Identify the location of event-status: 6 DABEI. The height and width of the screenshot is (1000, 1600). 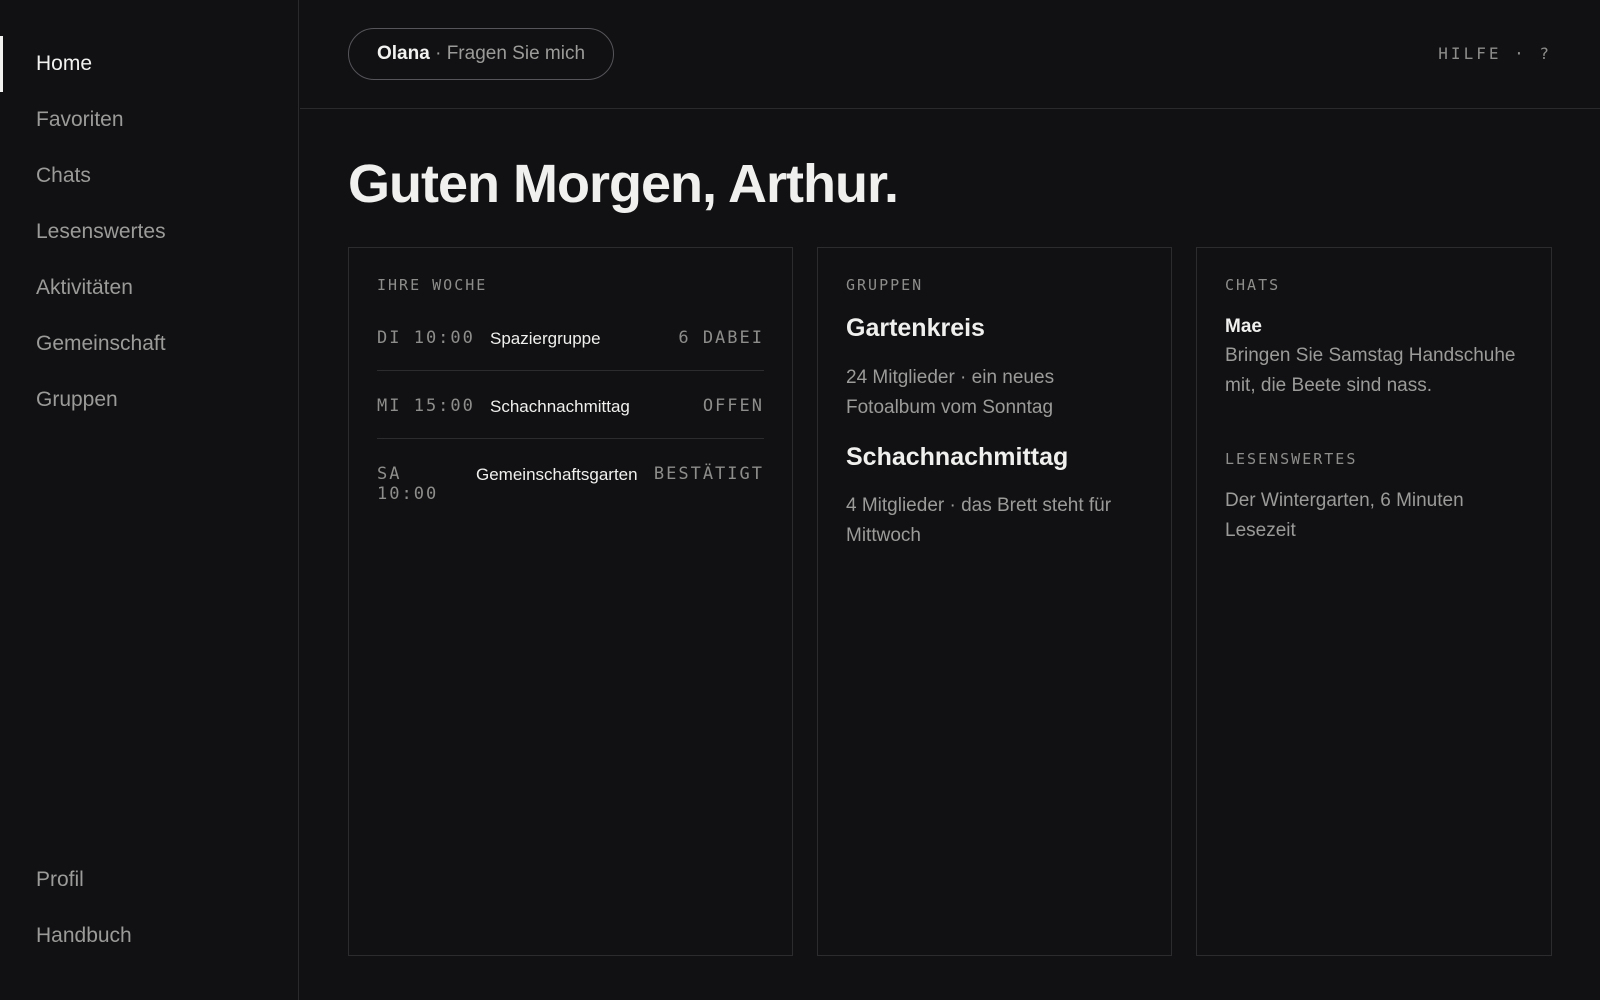
(721, 338).